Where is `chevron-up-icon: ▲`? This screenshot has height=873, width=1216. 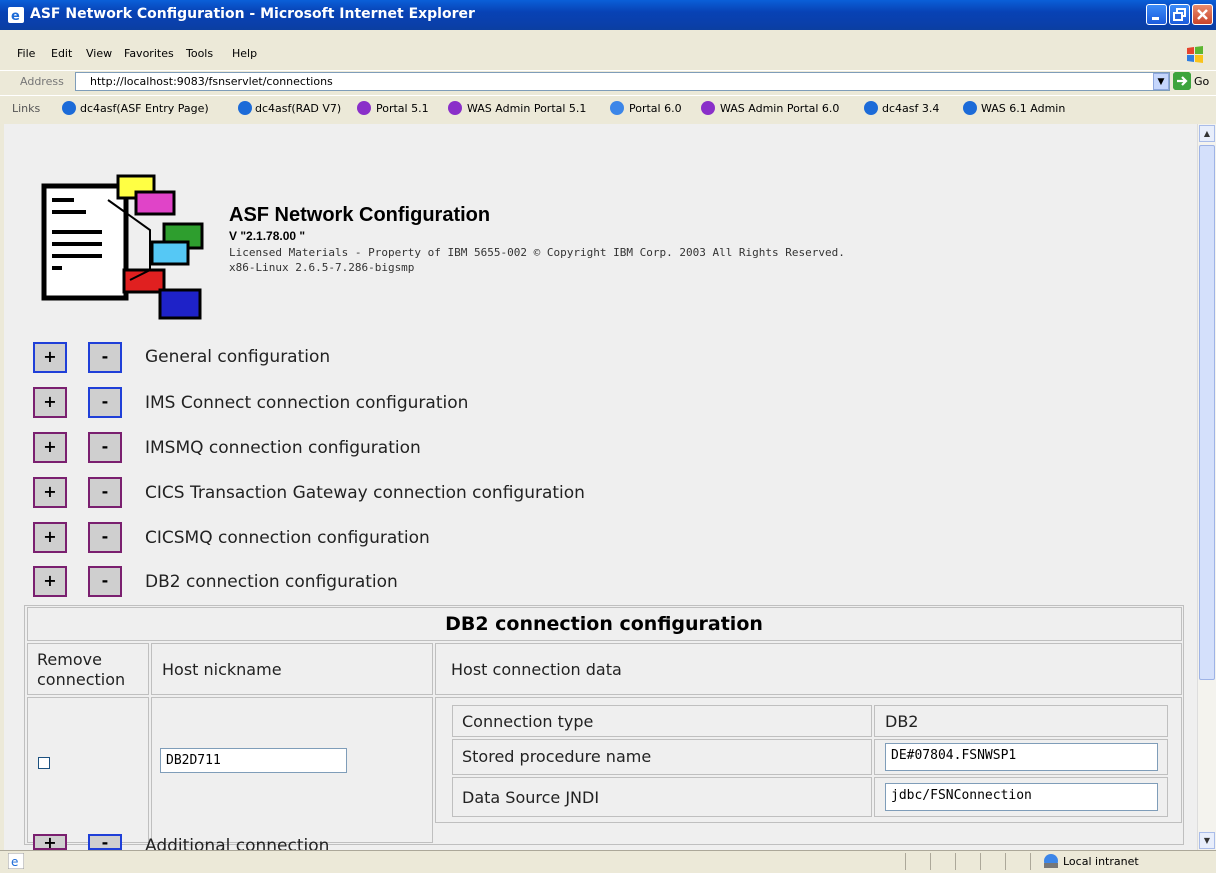 chevron-up-icon: ▲ is located at coordinates (1207, 133).